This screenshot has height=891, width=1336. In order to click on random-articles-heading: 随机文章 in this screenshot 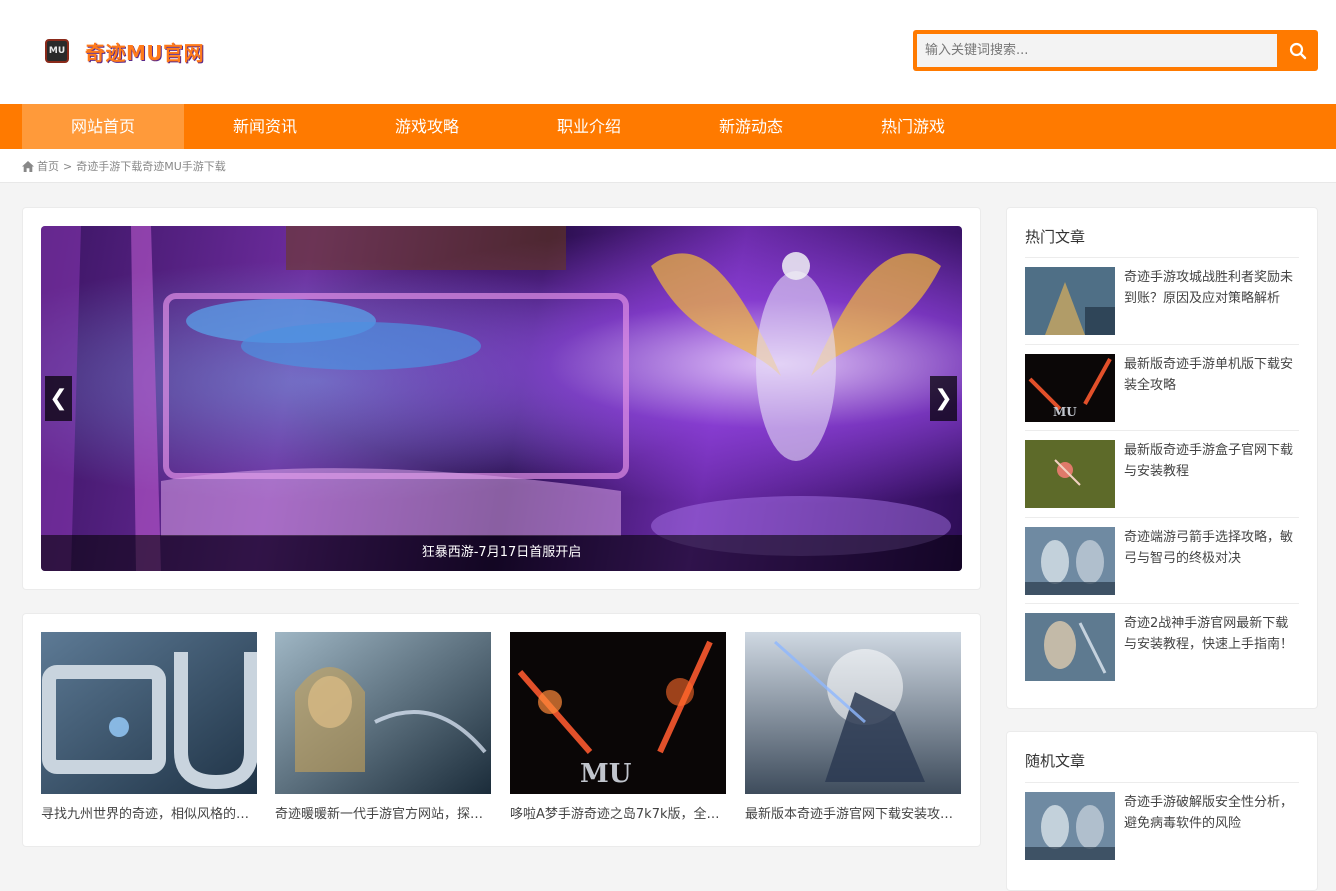, I will do `click(1055, 761)`.